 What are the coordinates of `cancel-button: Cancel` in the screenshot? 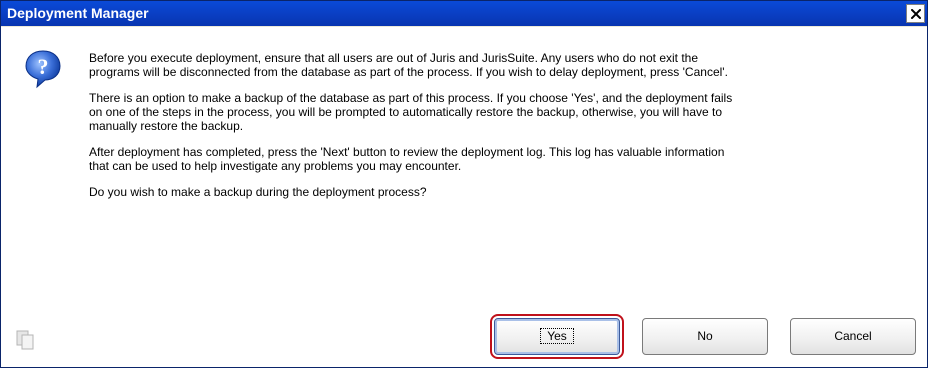 It's located at (853, 336).